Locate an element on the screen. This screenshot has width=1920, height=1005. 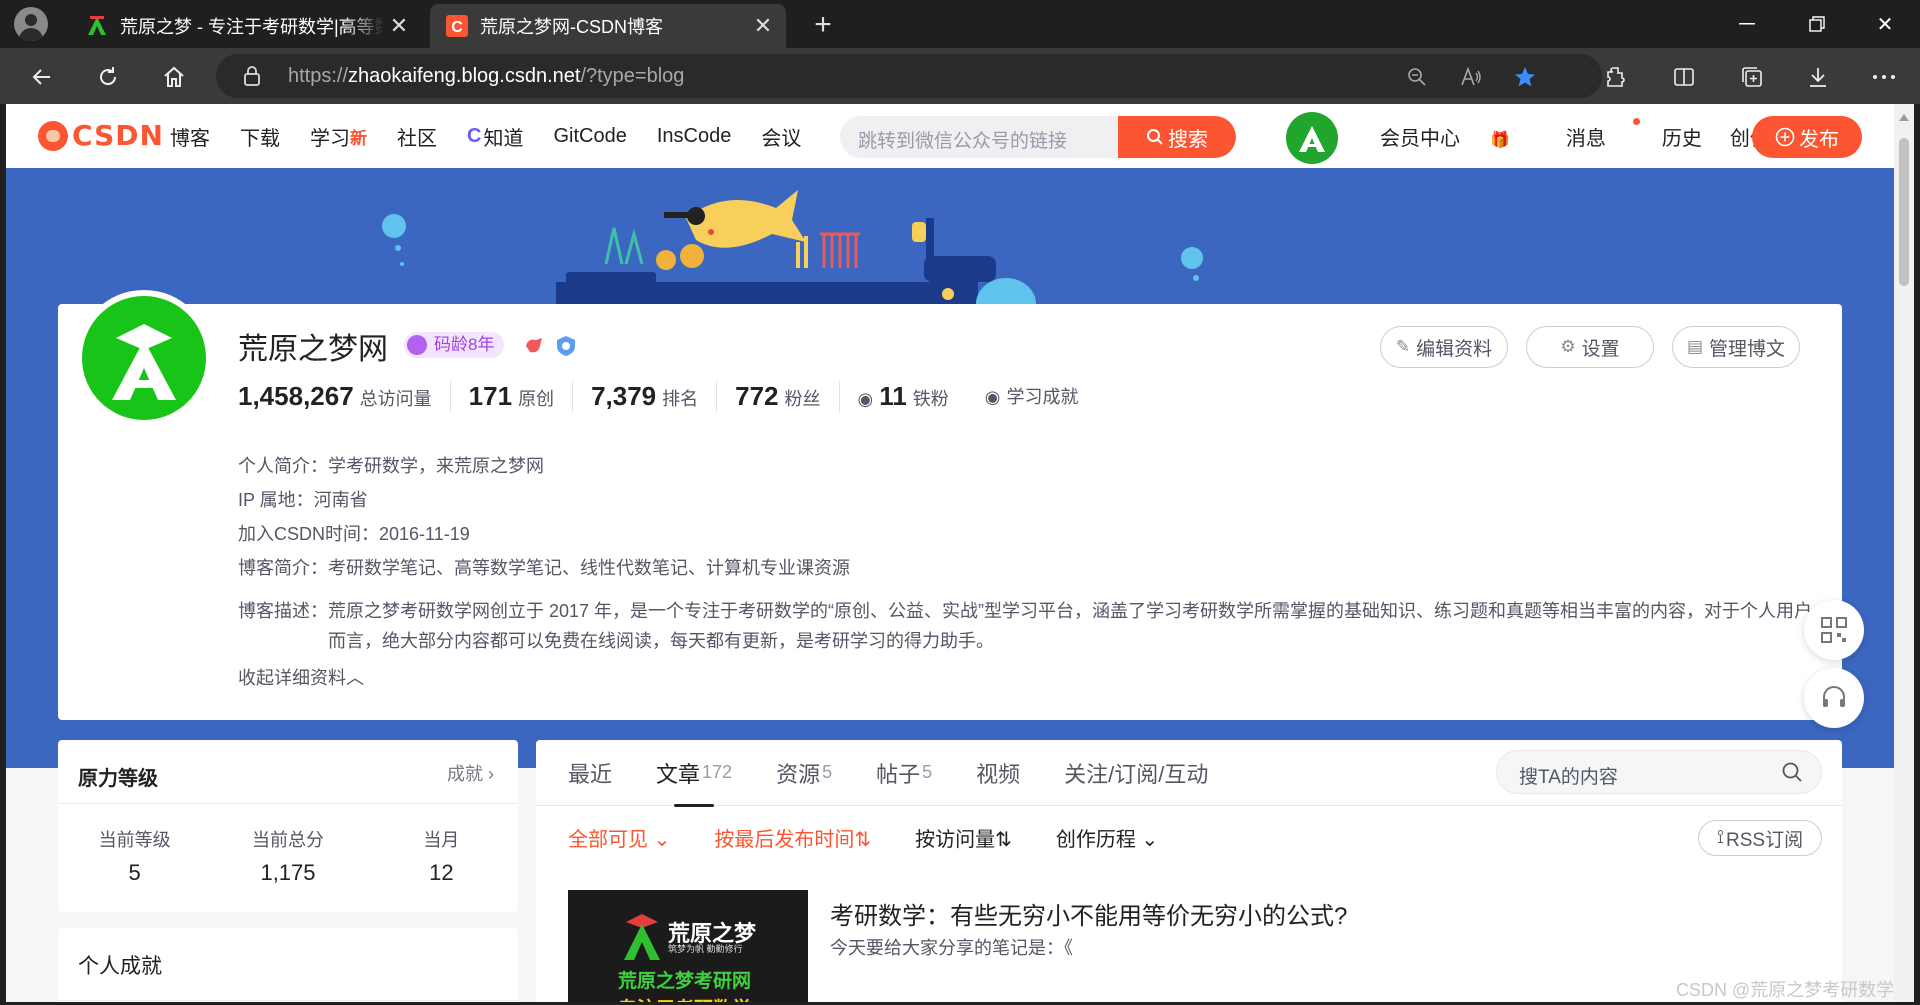
nav-community: 社区 is located at coordinates (417, 136).